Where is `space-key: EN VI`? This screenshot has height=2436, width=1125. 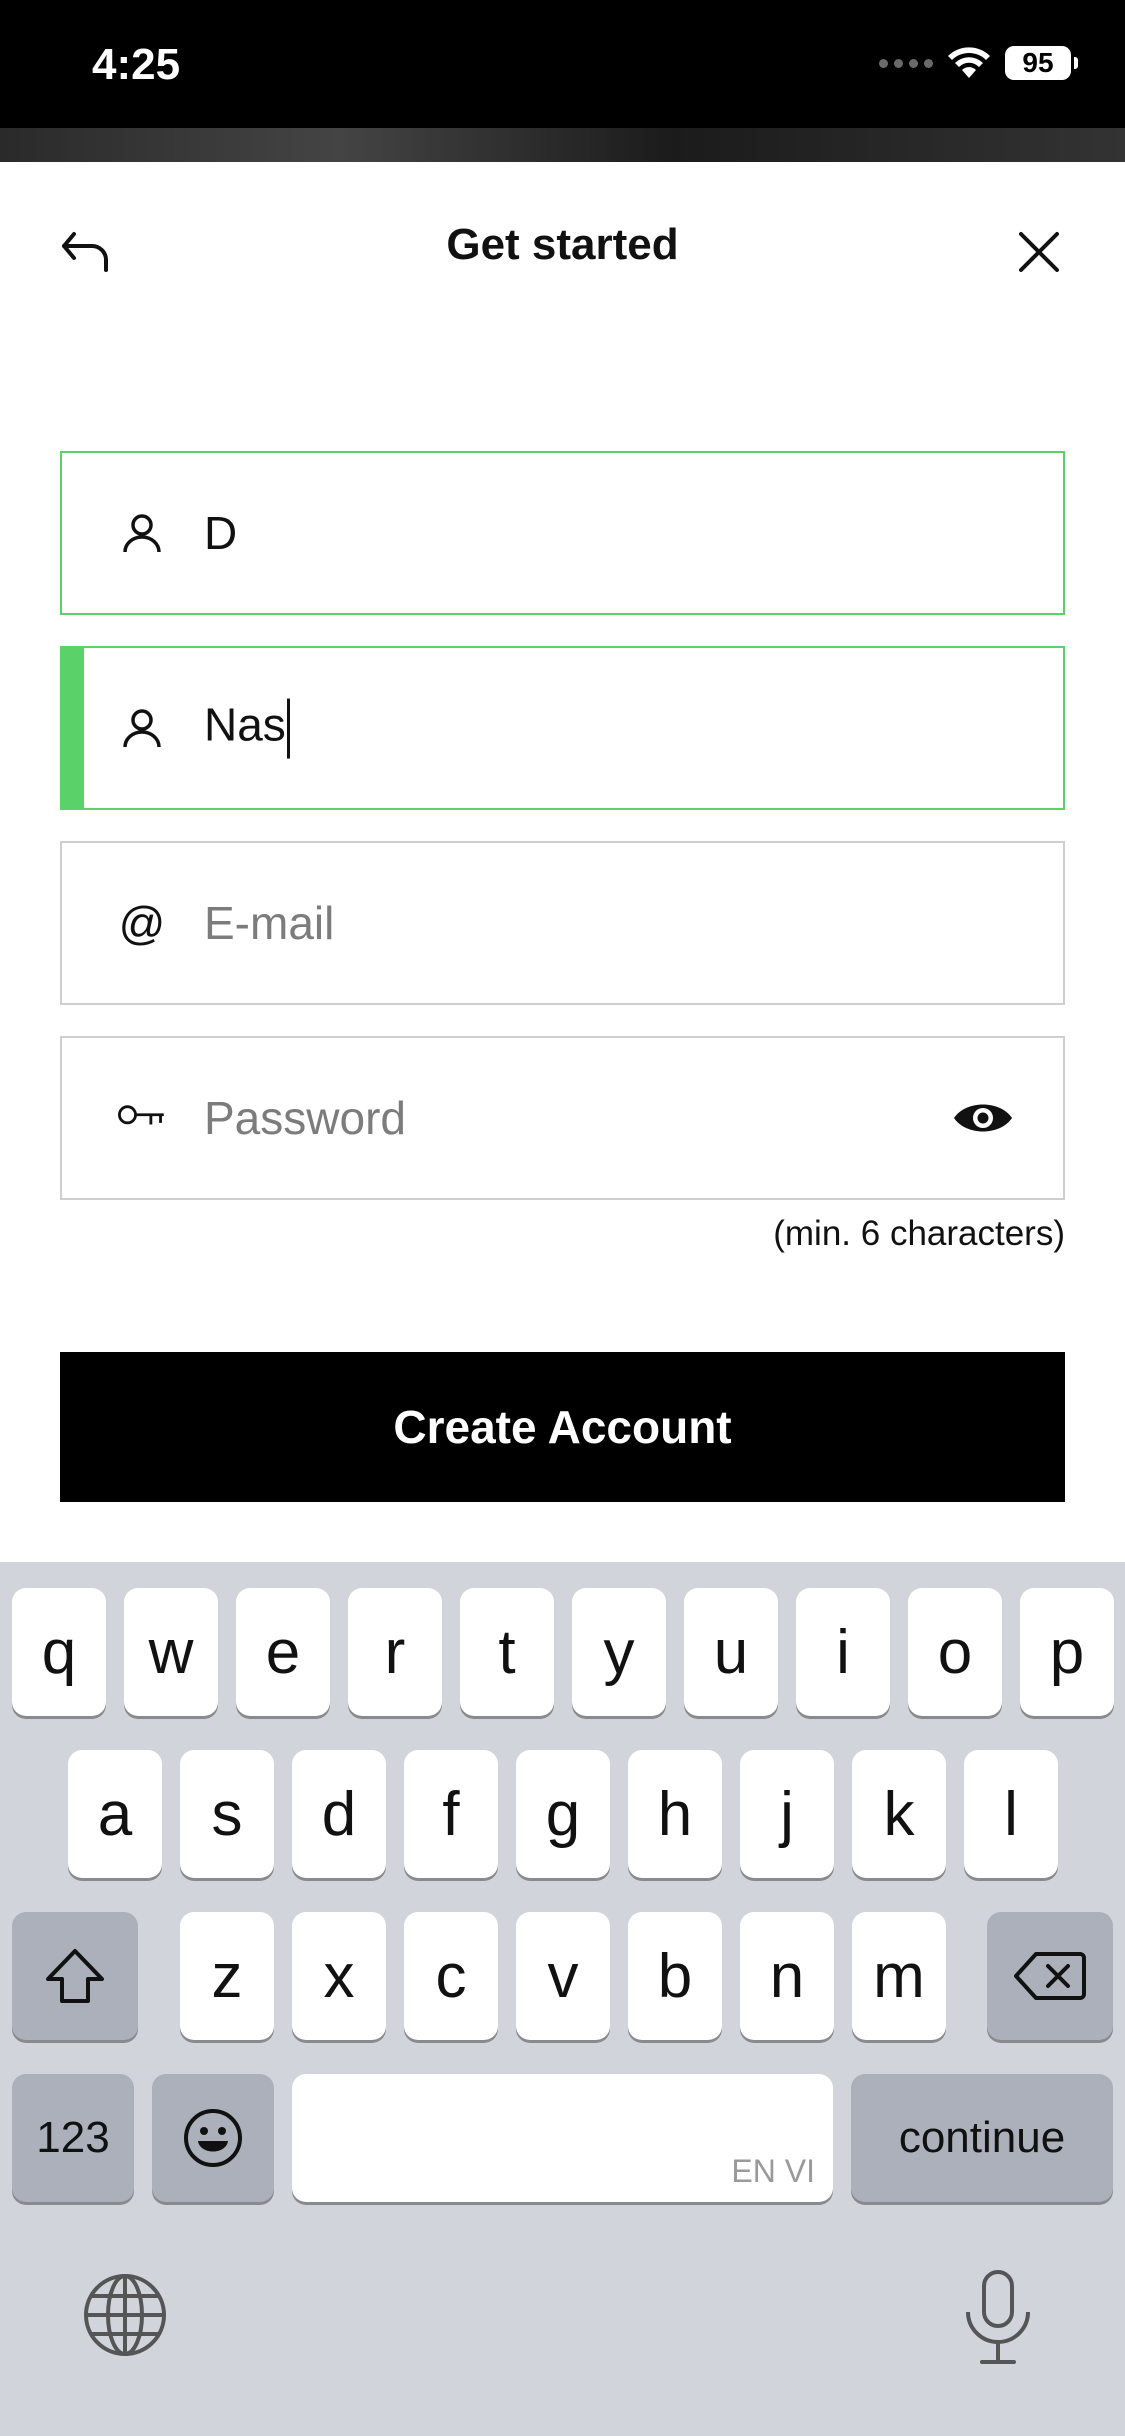
space-key: EN VI is located at coordinates (562, 2138).